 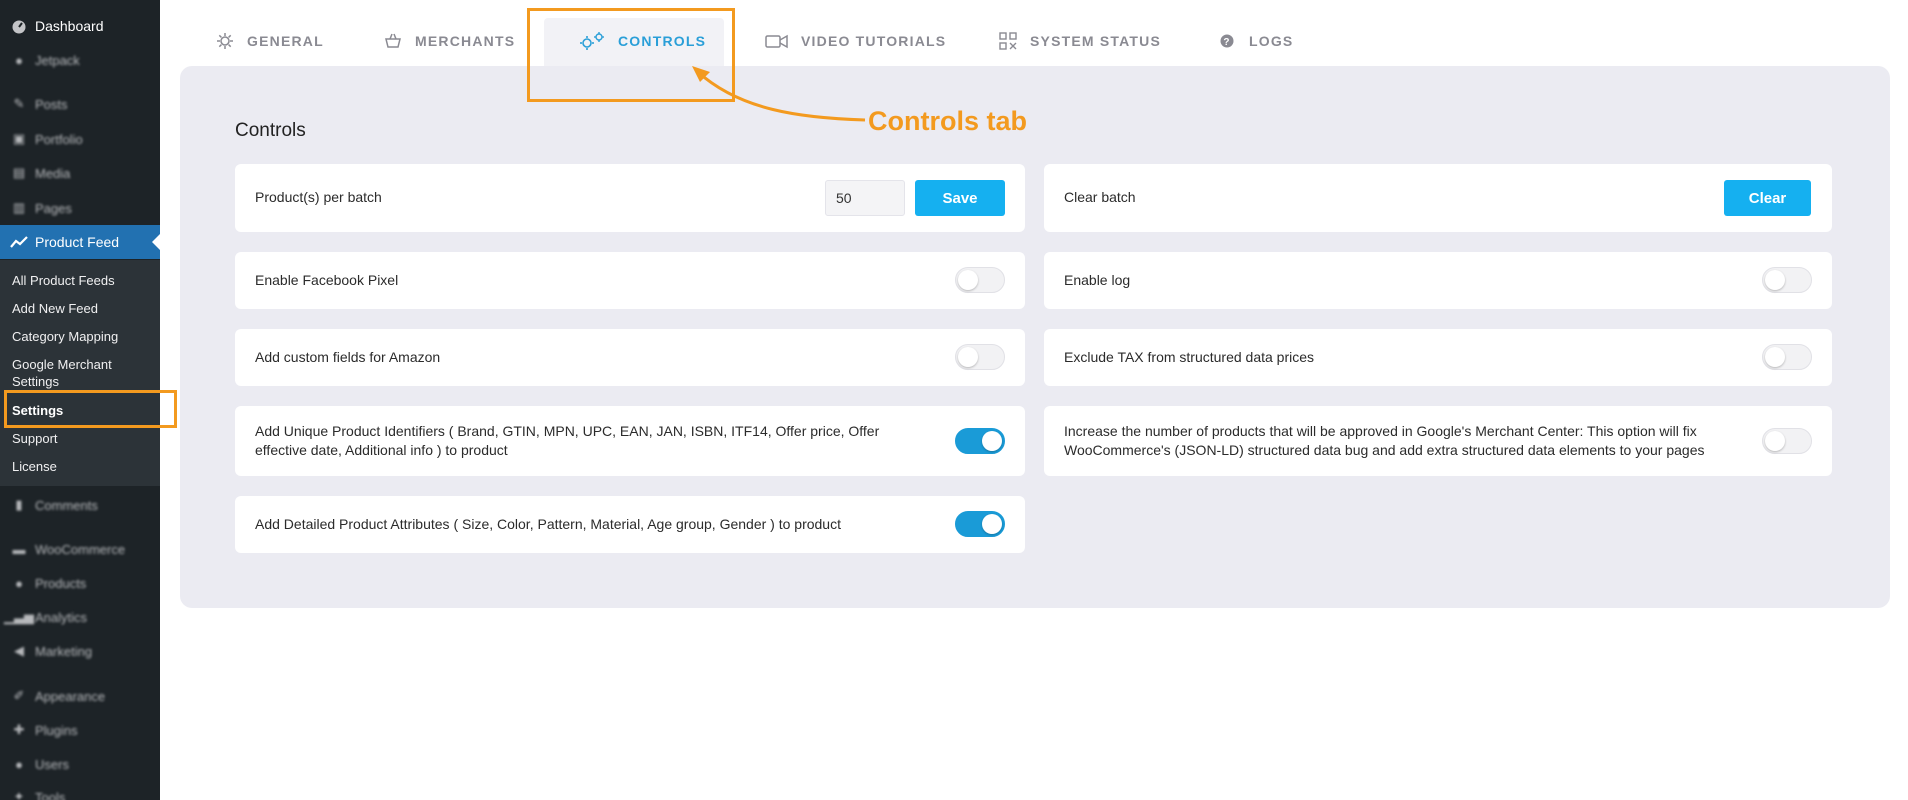 What do you see at coordinates (777, 41) in the screenshot?
I see `video-camera-icon` at bounding box center [777, 41].